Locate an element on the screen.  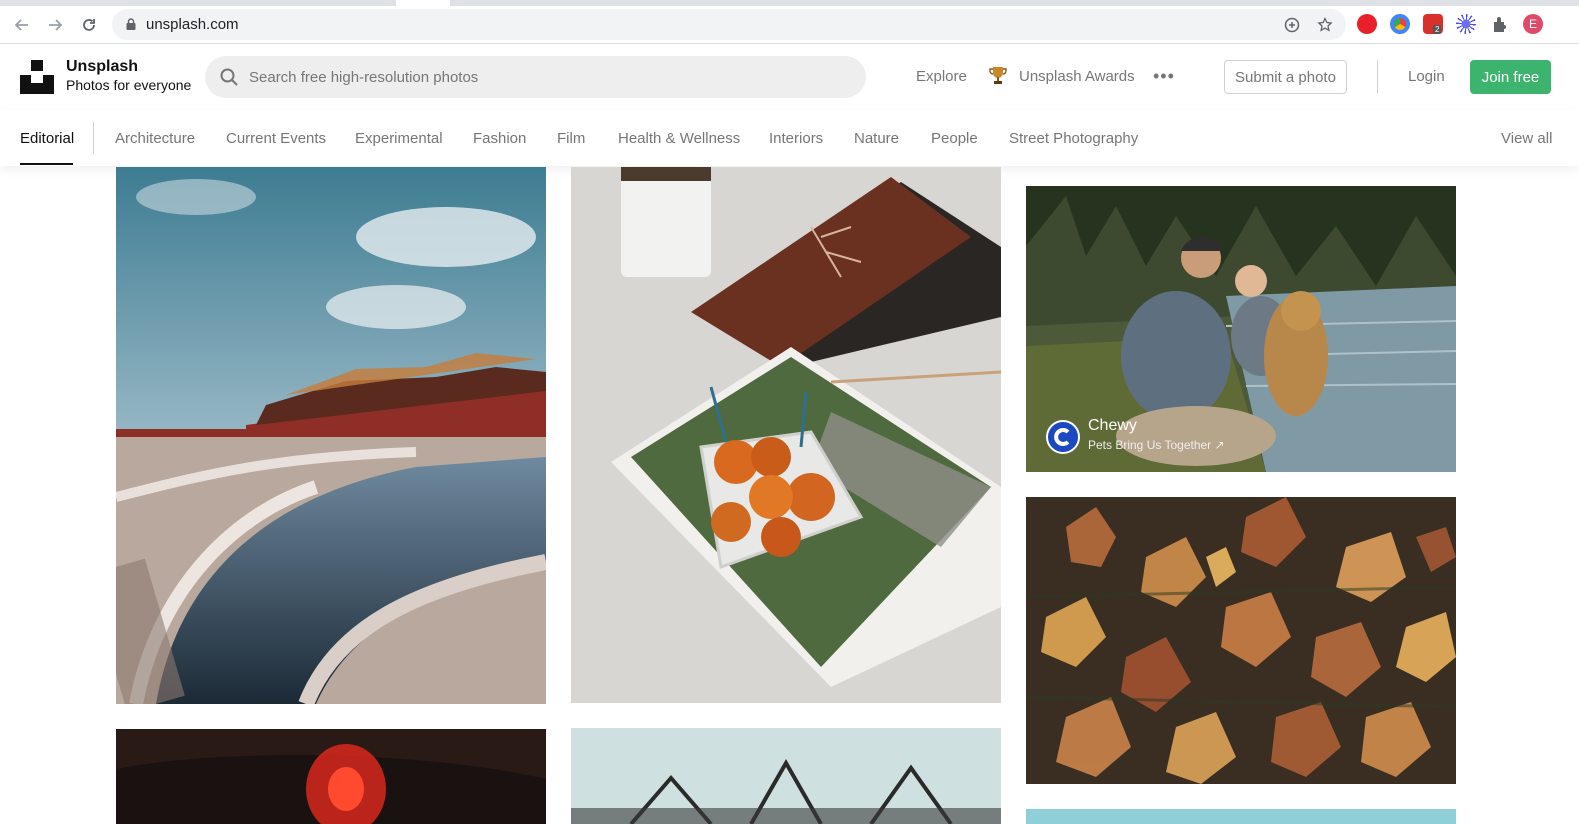
topic-film: Film is located at coordinates (571, 138).